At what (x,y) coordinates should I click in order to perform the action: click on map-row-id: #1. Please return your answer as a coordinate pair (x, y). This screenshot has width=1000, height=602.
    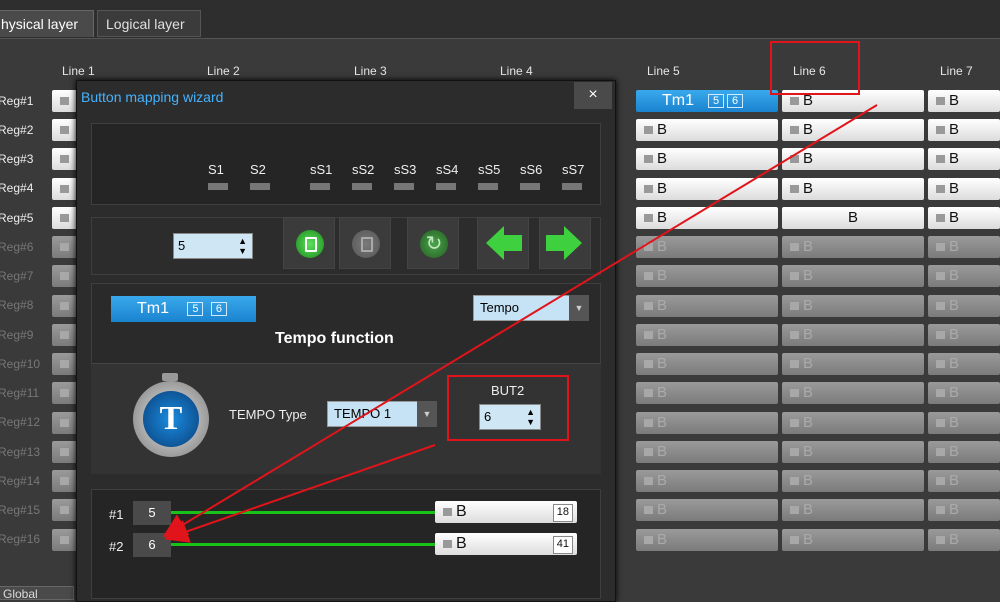
    Looking at the image, I should click on (116, 514).